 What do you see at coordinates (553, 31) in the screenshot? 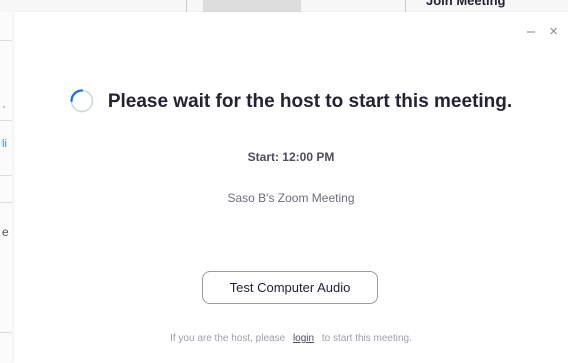
I see `close-button: ×` at bounding box center [553, 31].